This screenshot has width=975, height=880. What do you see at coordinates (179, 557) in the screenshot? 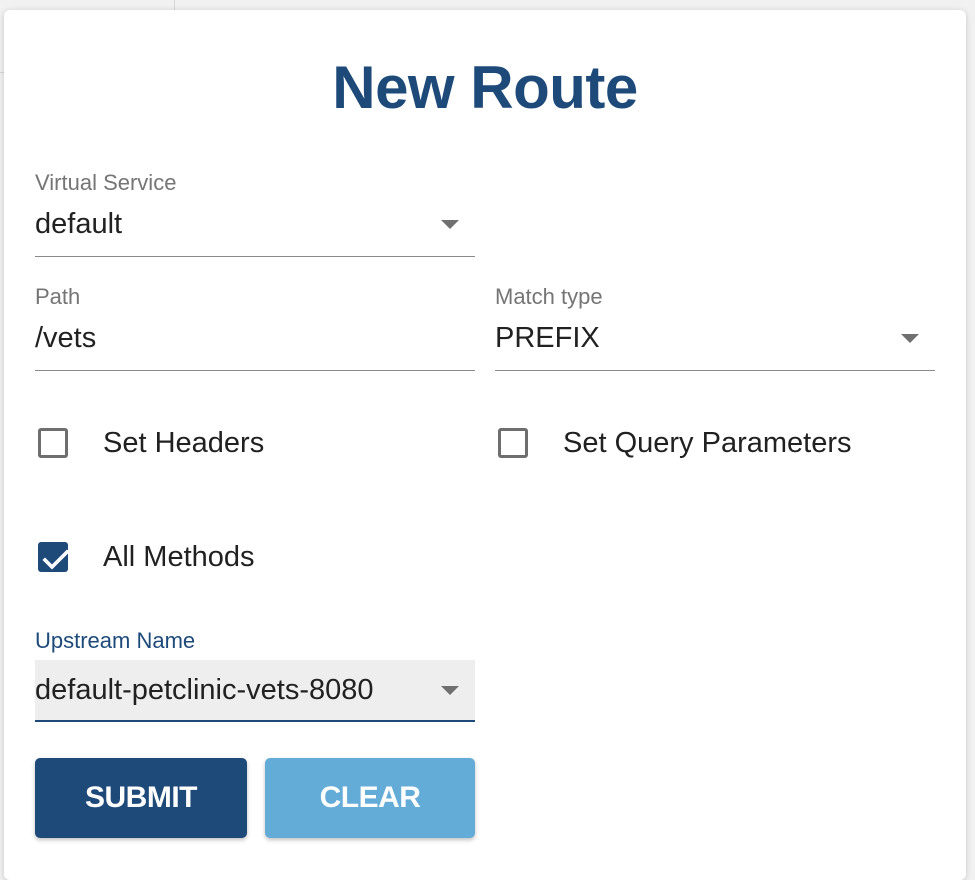
I see `all-methods-label: All Methods` at bounding box center [179, 557].